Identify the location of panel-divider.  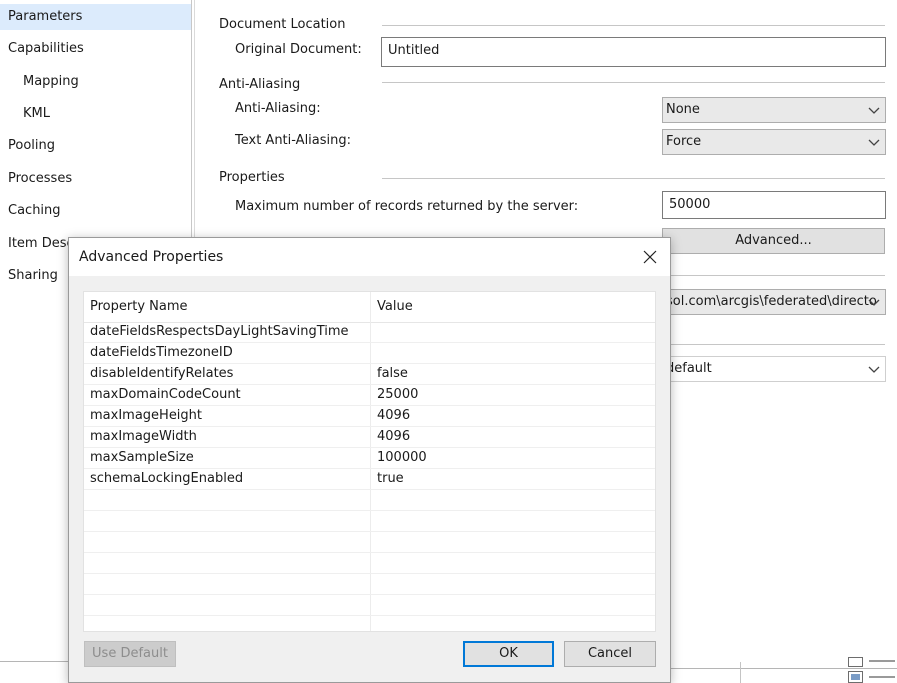
(740, 672).